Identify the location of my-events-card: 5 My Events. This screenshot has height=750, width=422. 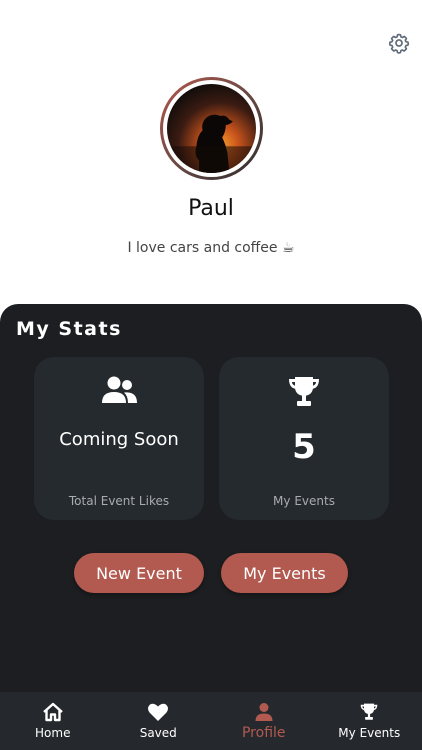
(304, 438).